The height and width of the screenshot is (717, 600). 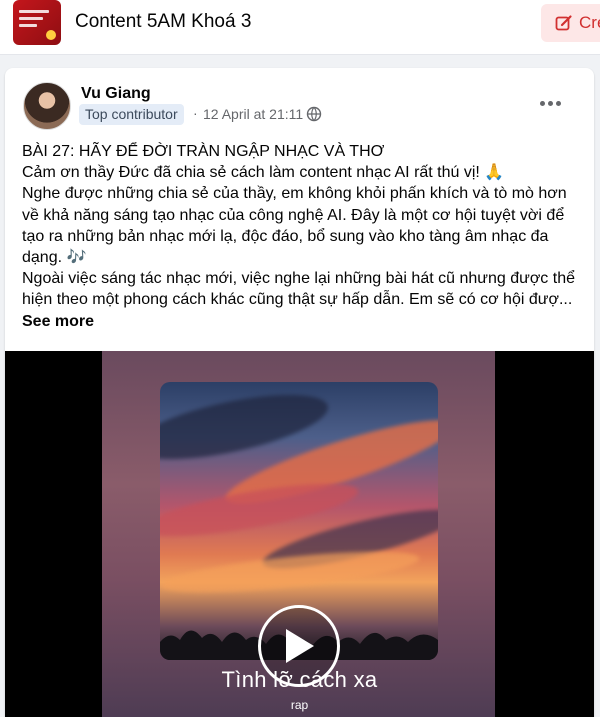 I want to click on more-options-icon, so click(x=553, y=103).